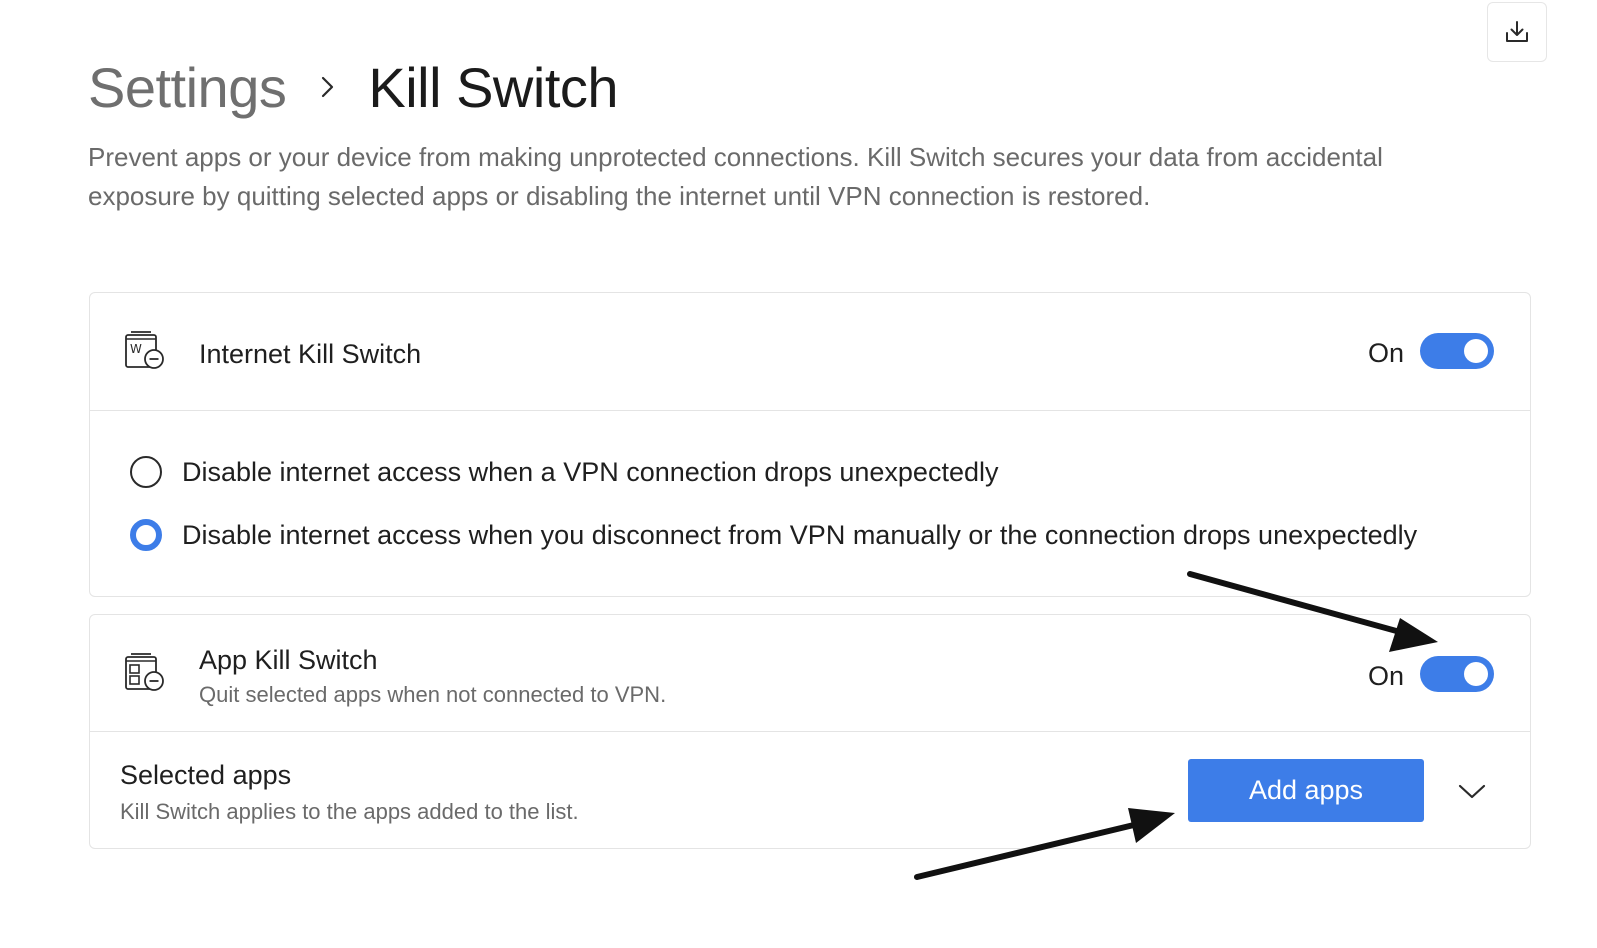  What do you see at coordinates (353, 87) in the screenshot?
I see `breadcrumb: Settings Kill Switch` at bounding box center [353, 87].